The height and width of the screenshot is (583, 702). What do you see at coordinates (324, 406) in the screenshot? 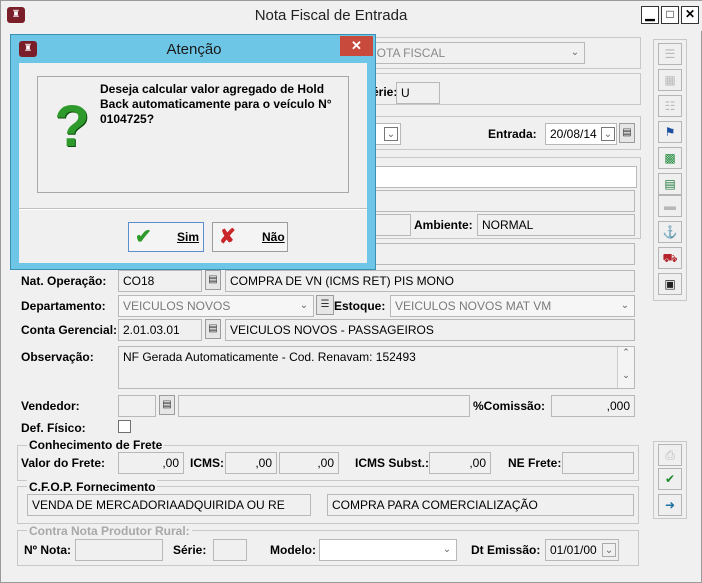
I see `vendedor-name-field` at bounding box center [324, 406].